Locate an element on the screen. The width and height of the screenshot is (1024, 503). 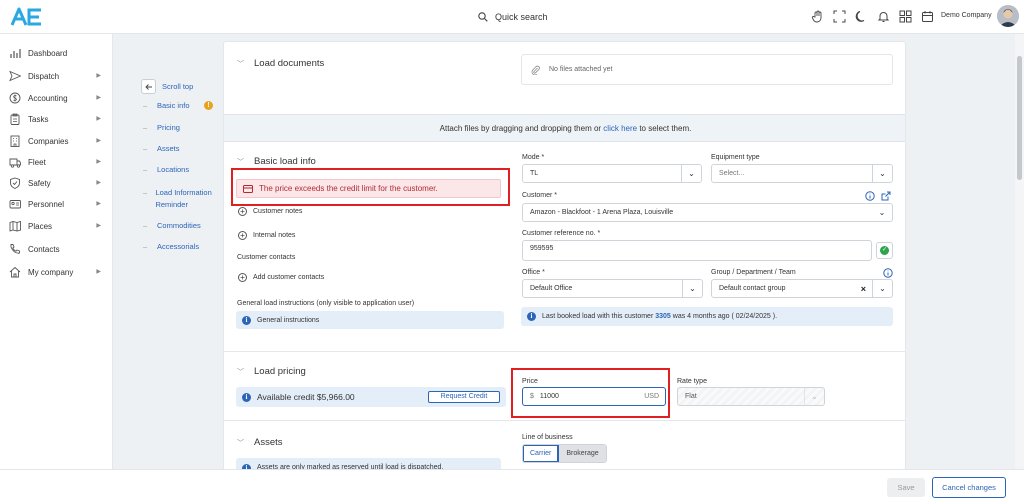
line-of-business-toggle: Carrier Brokerage is located at coordinates (564, 453).